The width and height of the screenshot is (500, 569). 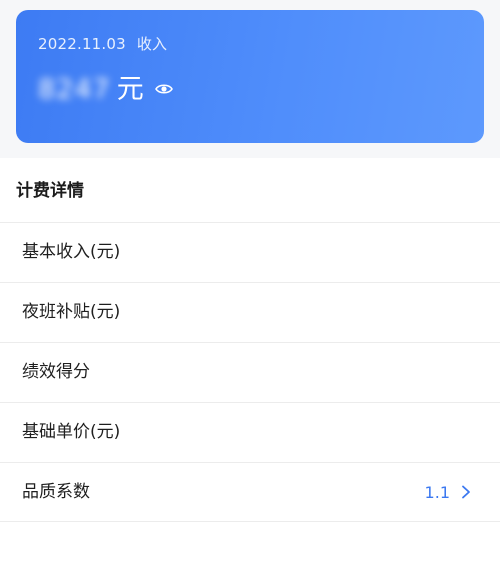 What do you see at coordinates (71, 432) in the screenshot?
I see `row-label: 基础单价(元)` at bounding box center [71, 432].